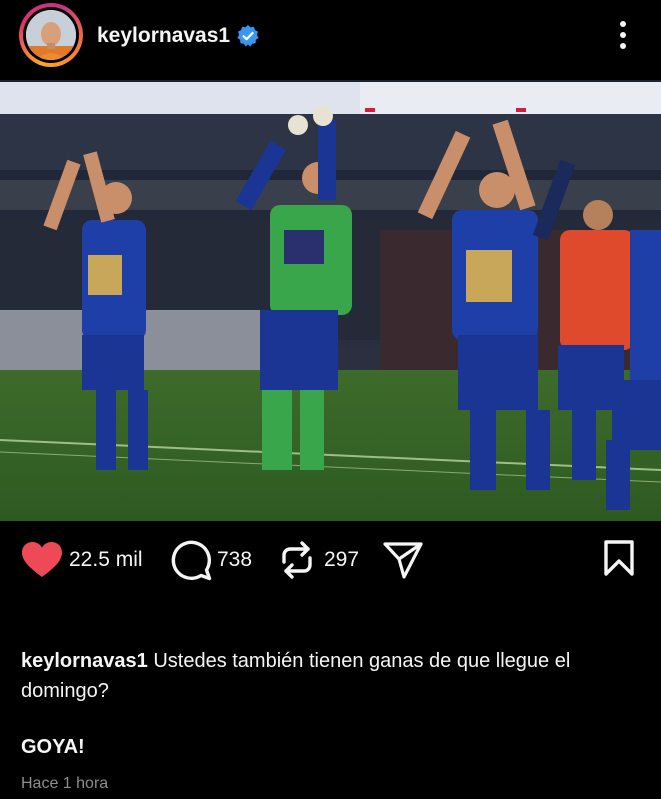  I want to click on action-bar: 22.5 mil 738 297, so click(330, 561).